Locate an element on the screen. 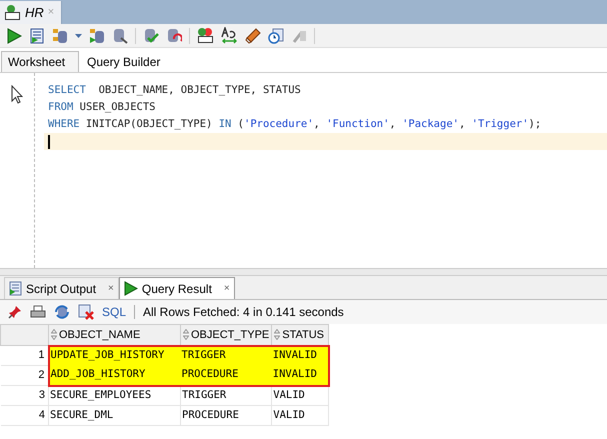 This screenshot has height=439, width=607. result-tab: Script Output × is located at coordinates (61, 288).